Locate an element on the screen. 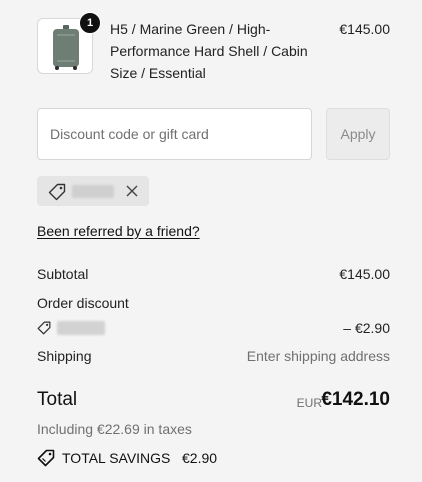  total-savings-label: TOTAL SAVINGS is located at coordinates (116, 458).